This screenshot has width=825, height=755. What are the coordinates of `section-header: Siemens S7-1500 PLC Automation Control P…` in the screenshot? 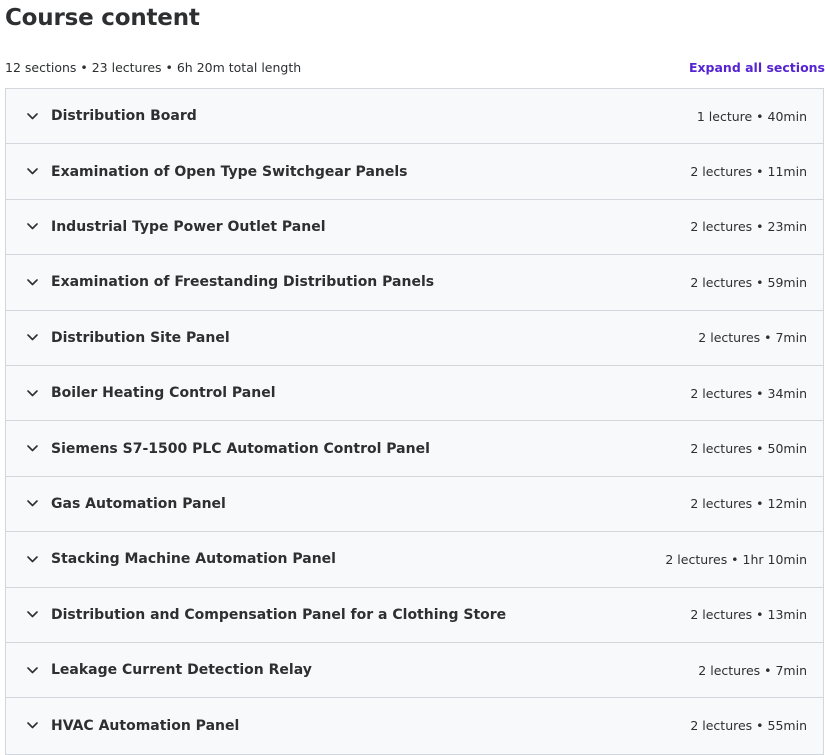 It's located at (414, 449).